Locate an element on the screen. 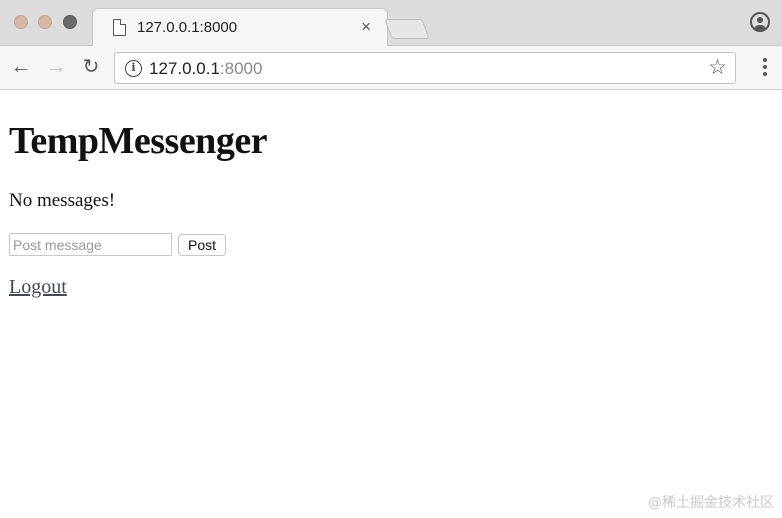 This screenshot has width=782, height=518. info-icon: i is located at coordinates (133, 68).